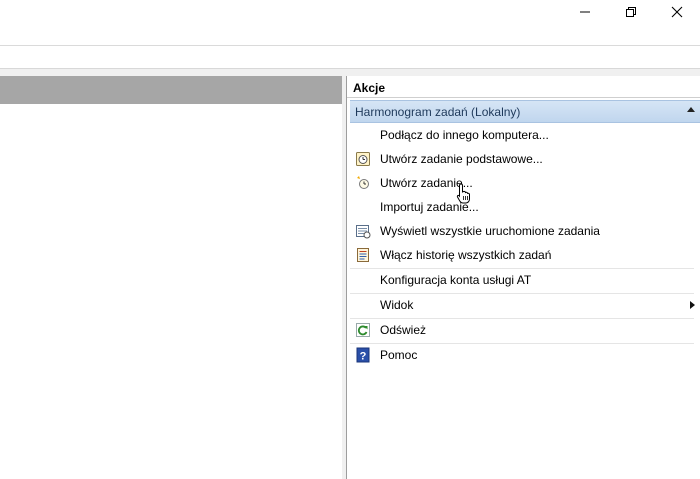 This screenshot has height=479, width=700. What do you see at coordinates (691, 109) in the screenshot?
I see `chevron-up-icon` at bounding box center [691, 109].